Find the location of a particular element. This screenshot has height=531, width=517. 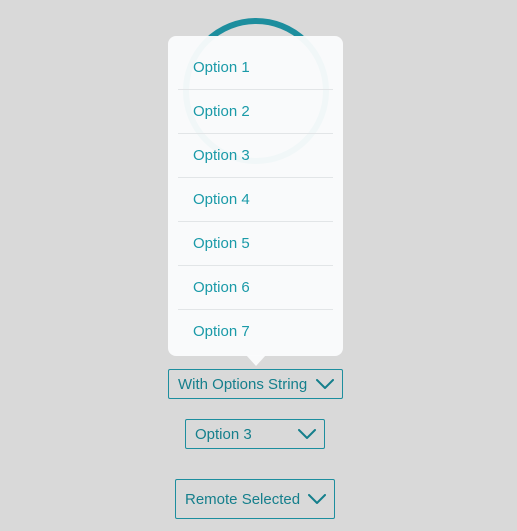

popover-option-7: Option 7 is located at coordinates (255, 332).